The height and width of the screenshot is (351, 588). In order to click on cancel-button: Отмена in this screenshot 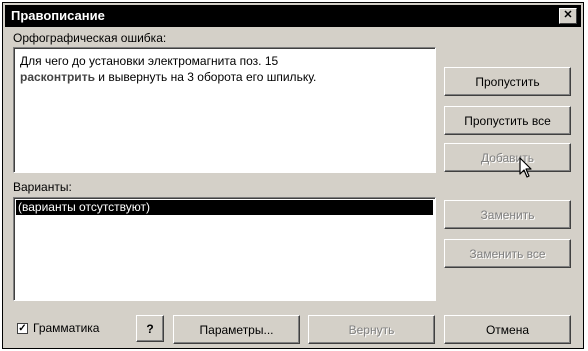, I will do `click(507, 329)`.